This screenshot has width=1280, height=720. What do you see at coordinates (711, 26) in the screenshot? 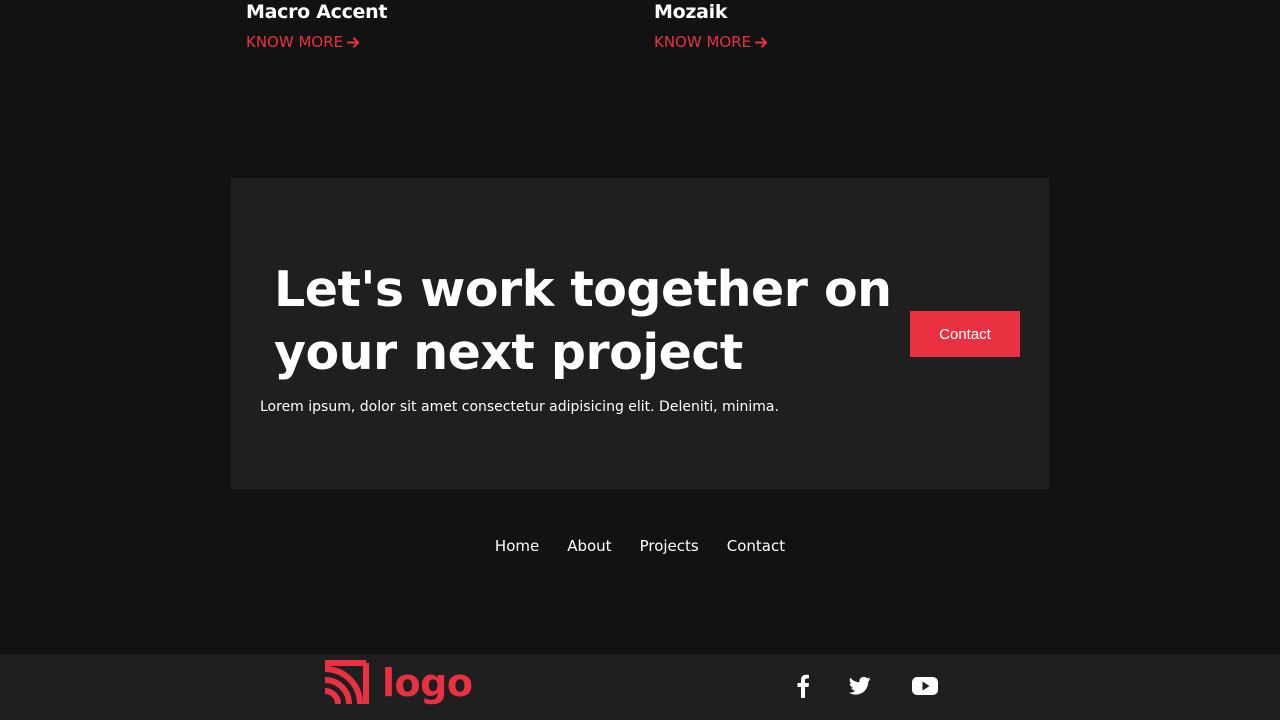
I see `project-card-mozaik: Mozaik KNOW MORE` at bounding box center [711, 26].